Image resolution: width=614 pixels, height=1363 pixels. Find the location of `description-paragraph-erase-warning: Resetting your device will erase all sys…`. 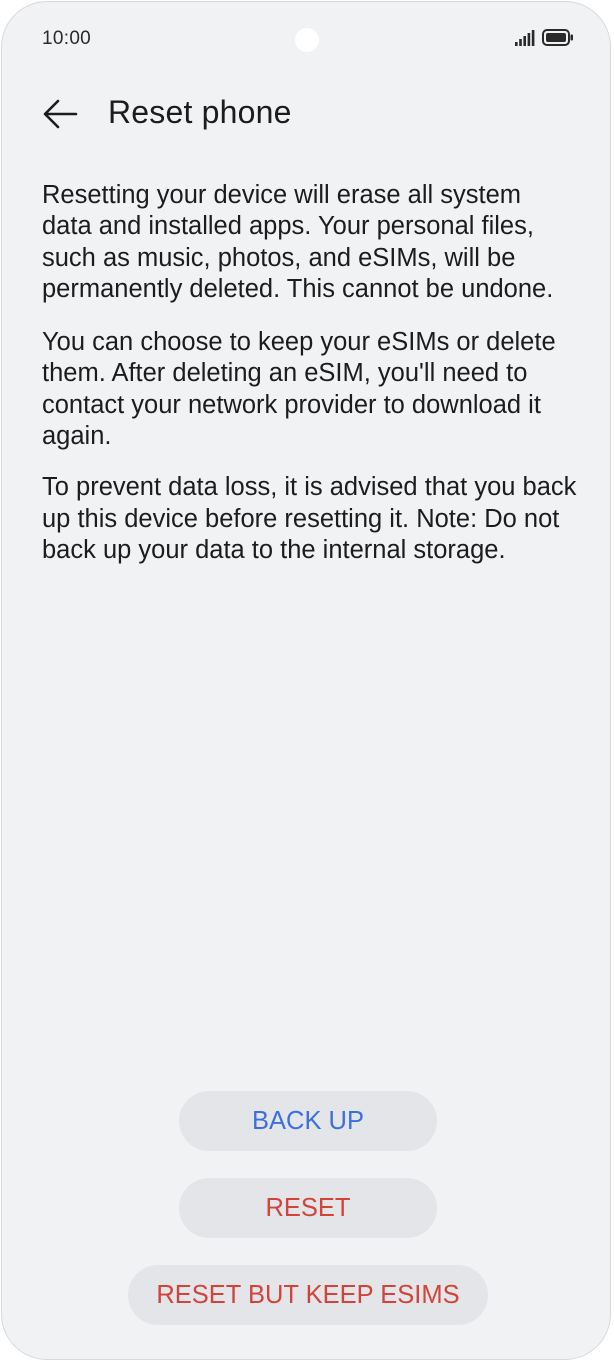

description-paragraph-erase-warning: Resetting your device will erase all sys… is located at coordinates (298, 242).